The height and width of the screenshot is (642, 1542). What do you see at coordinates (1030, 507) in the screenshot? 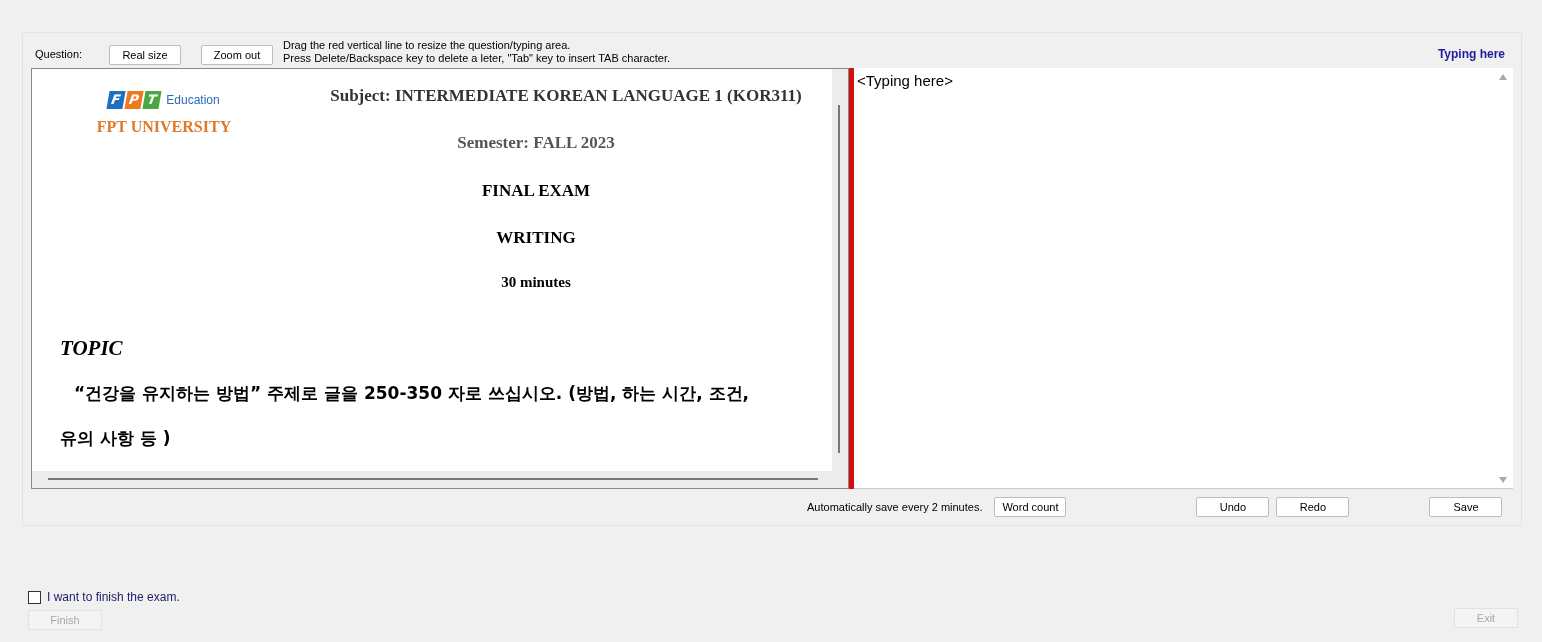
I see `word-count-button: Word count` at bounding box center [1030, 507].